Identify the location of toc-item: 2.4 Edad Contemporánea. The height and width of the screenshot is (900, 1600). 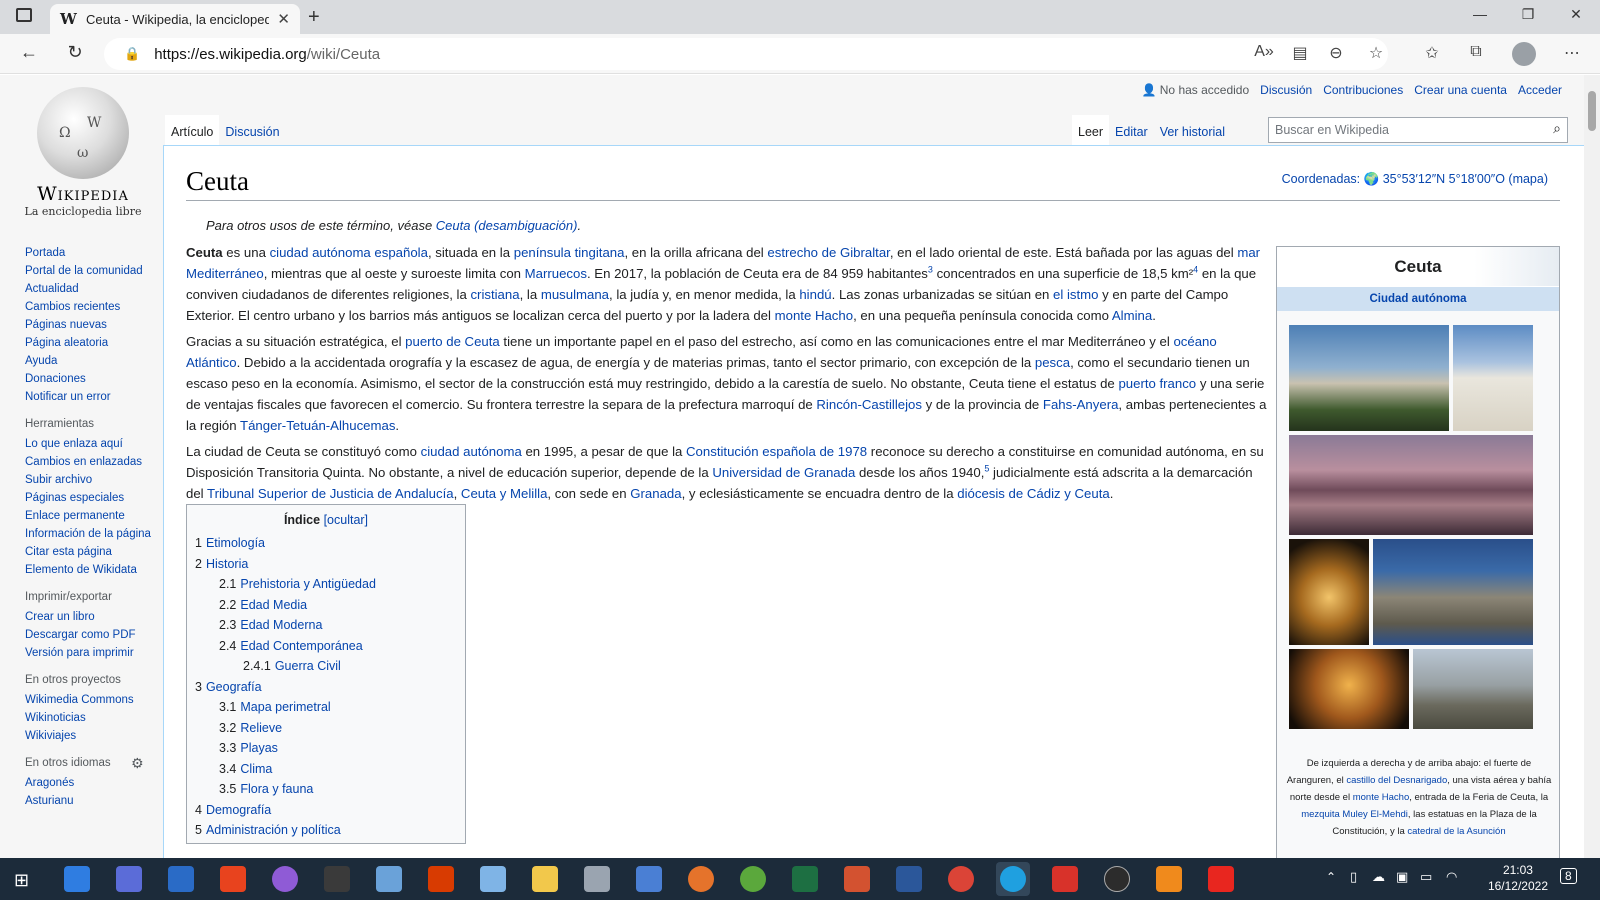
(326, 646).